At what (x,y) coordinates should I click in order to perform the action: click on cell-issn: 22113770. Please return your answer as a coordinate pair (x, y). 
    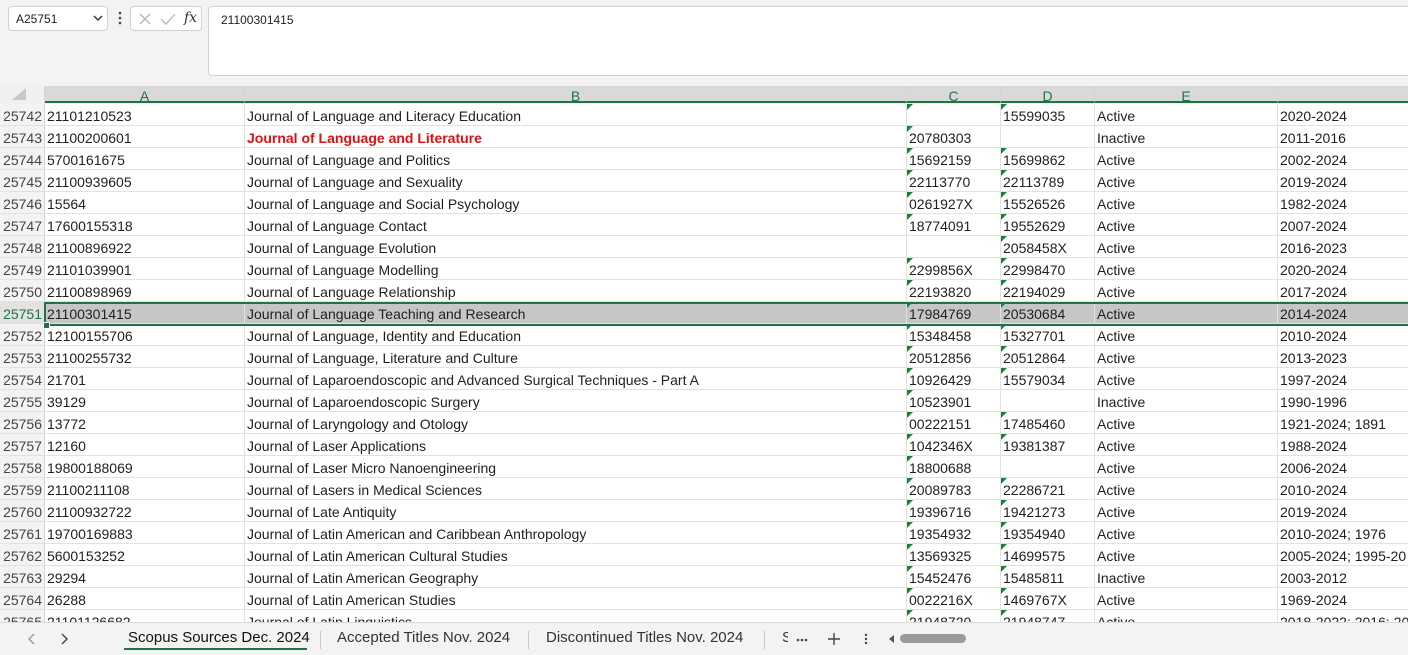
    Looking at the image, I should click on (954, 180).